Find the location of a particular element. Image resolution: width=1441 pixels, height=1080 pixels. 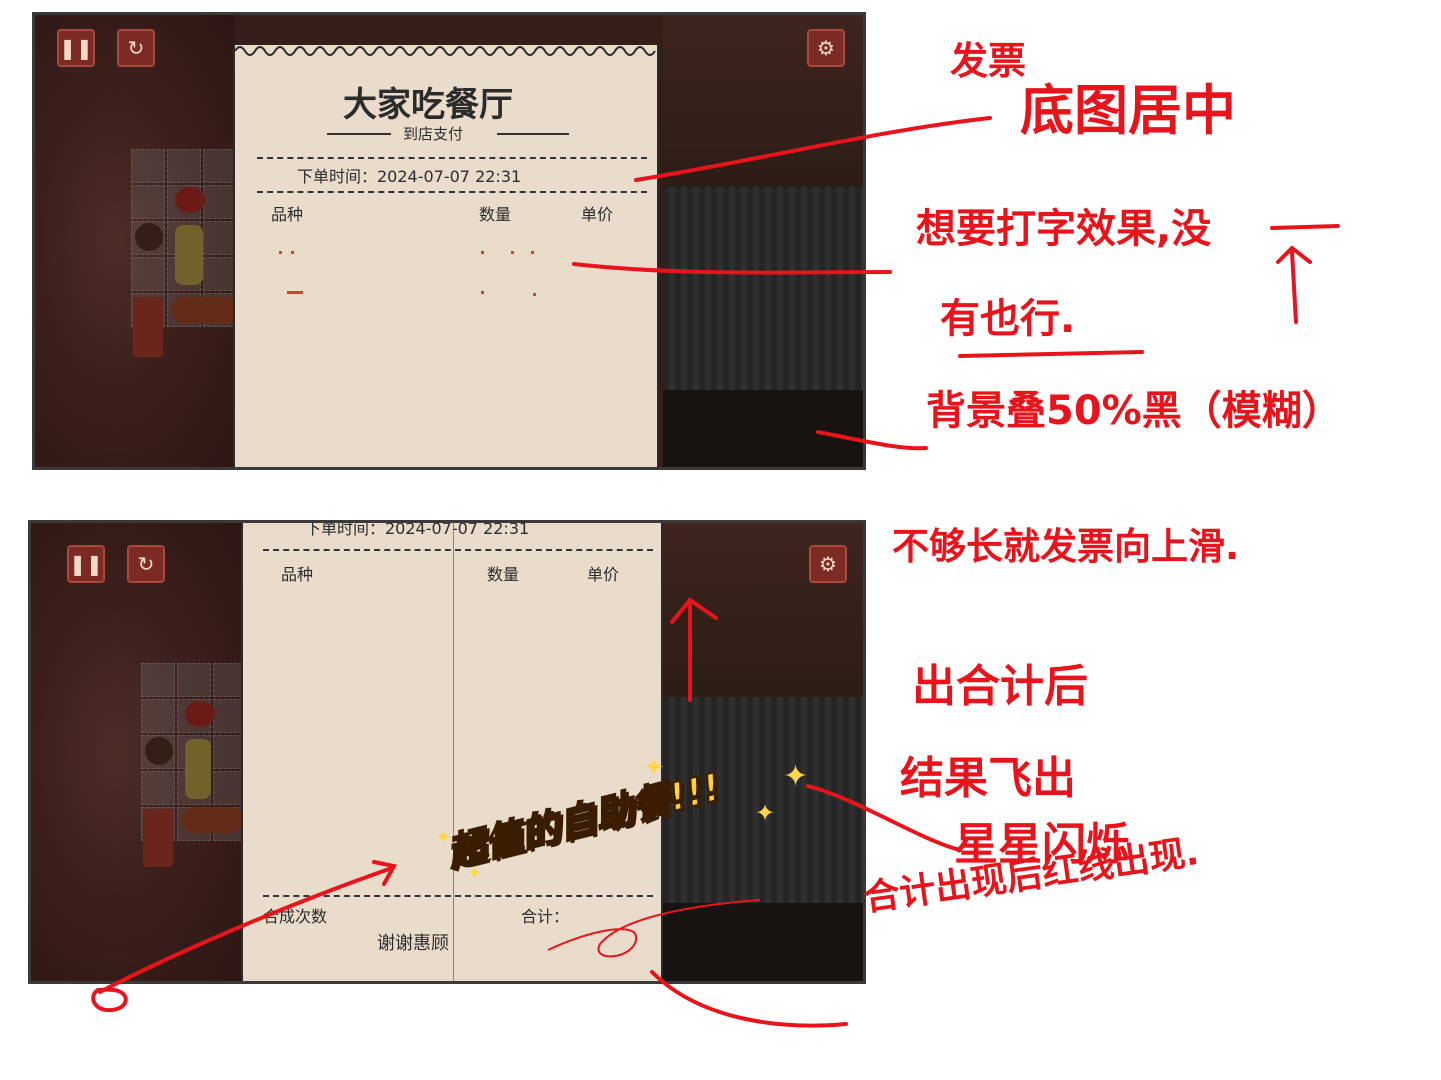

annotation-center-background: 底图居中 is located at coordinates (1128, 110).